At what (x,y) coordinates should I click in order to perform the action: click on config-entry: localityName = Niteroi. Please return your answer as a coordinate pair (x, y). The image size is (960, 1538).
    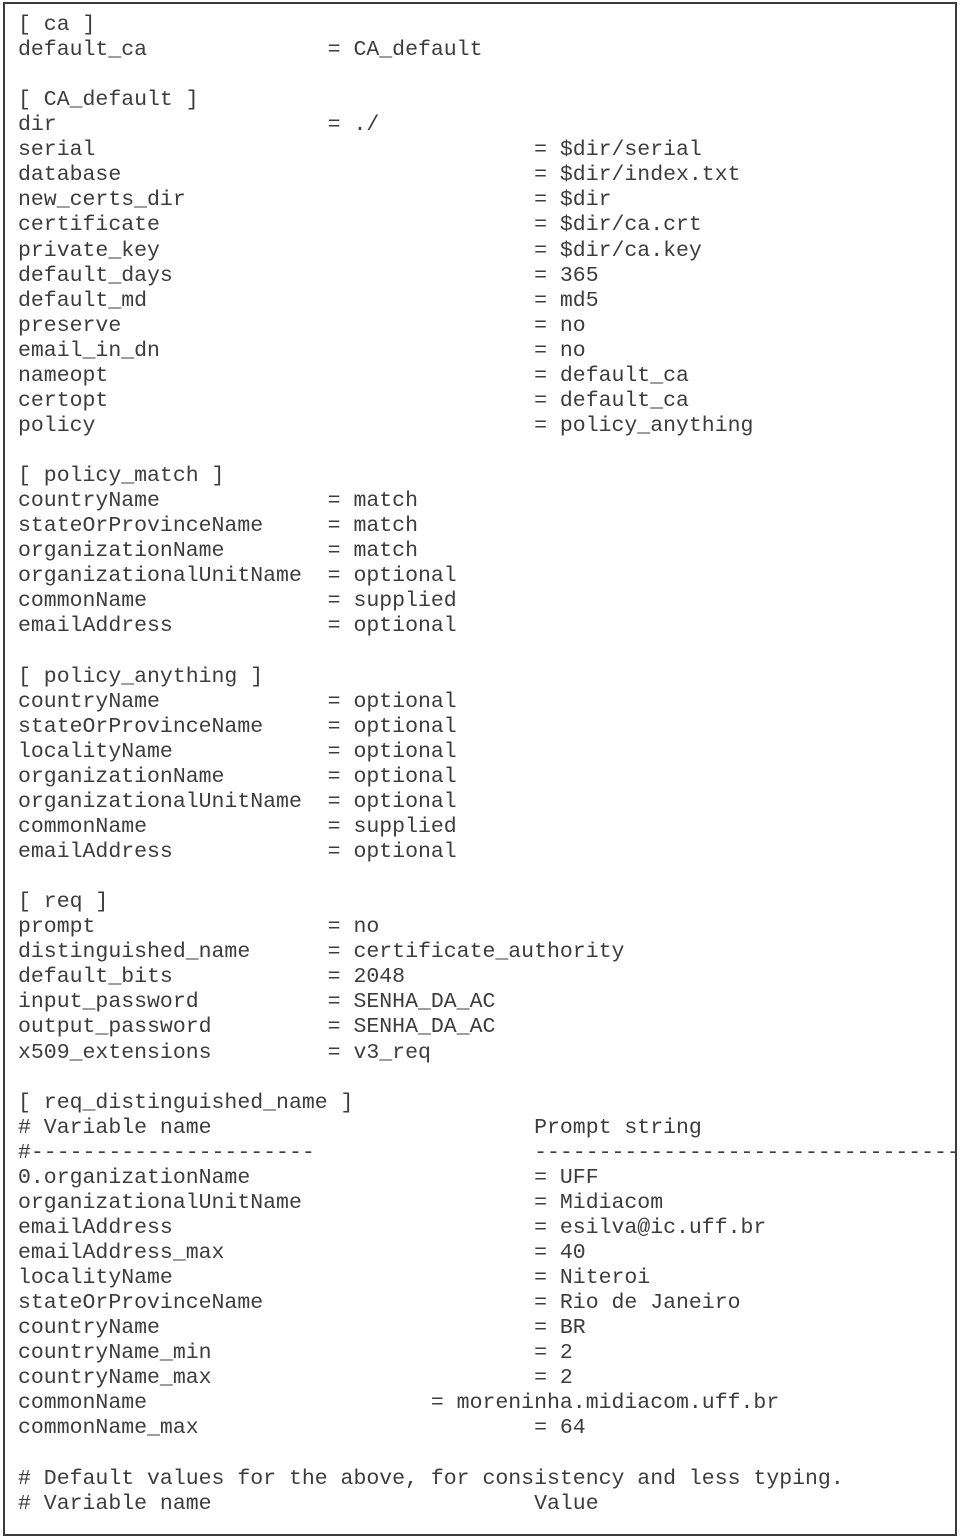
    Looking at the image, I should click on (334, 1278).